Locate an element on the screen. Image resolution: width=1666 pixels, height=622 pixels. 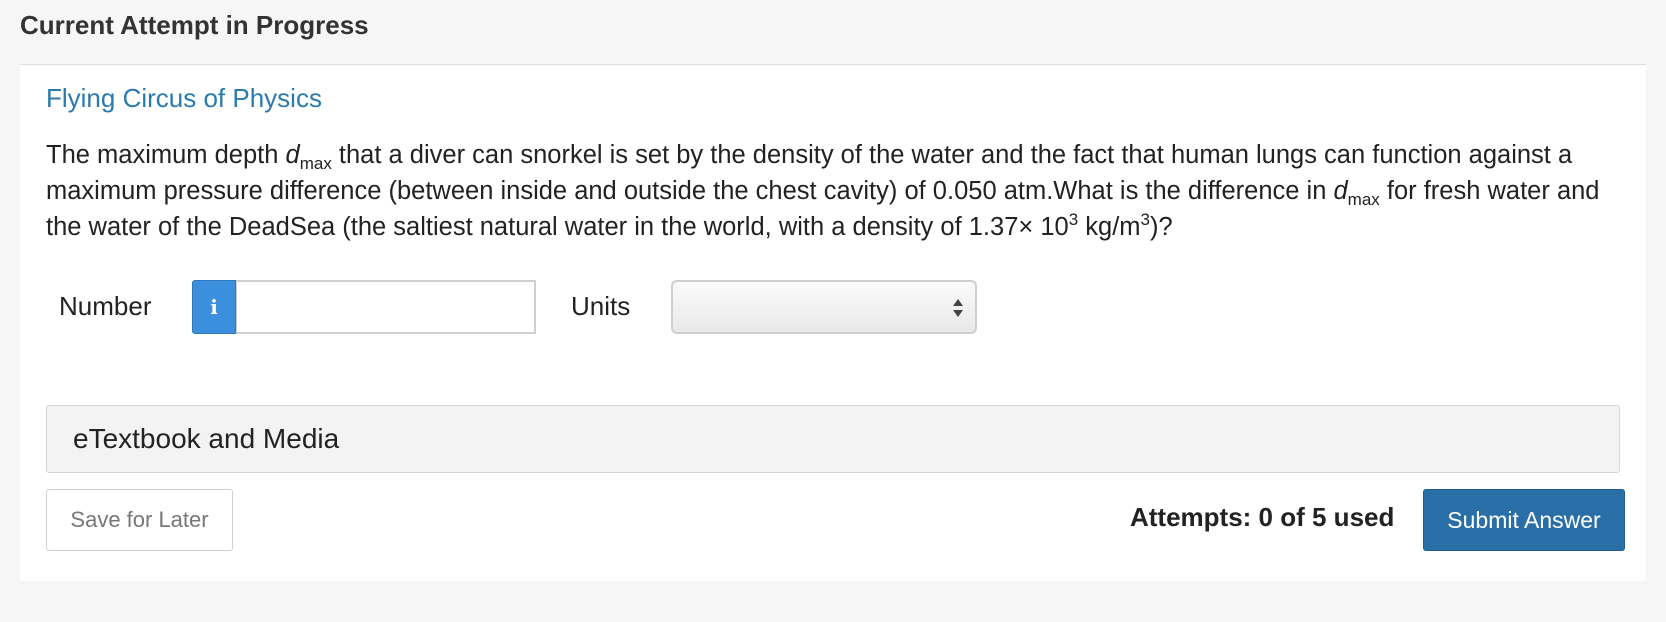
attempts-counter: Attempts: 0 of 5 used is located at coordinates (1262, 517).